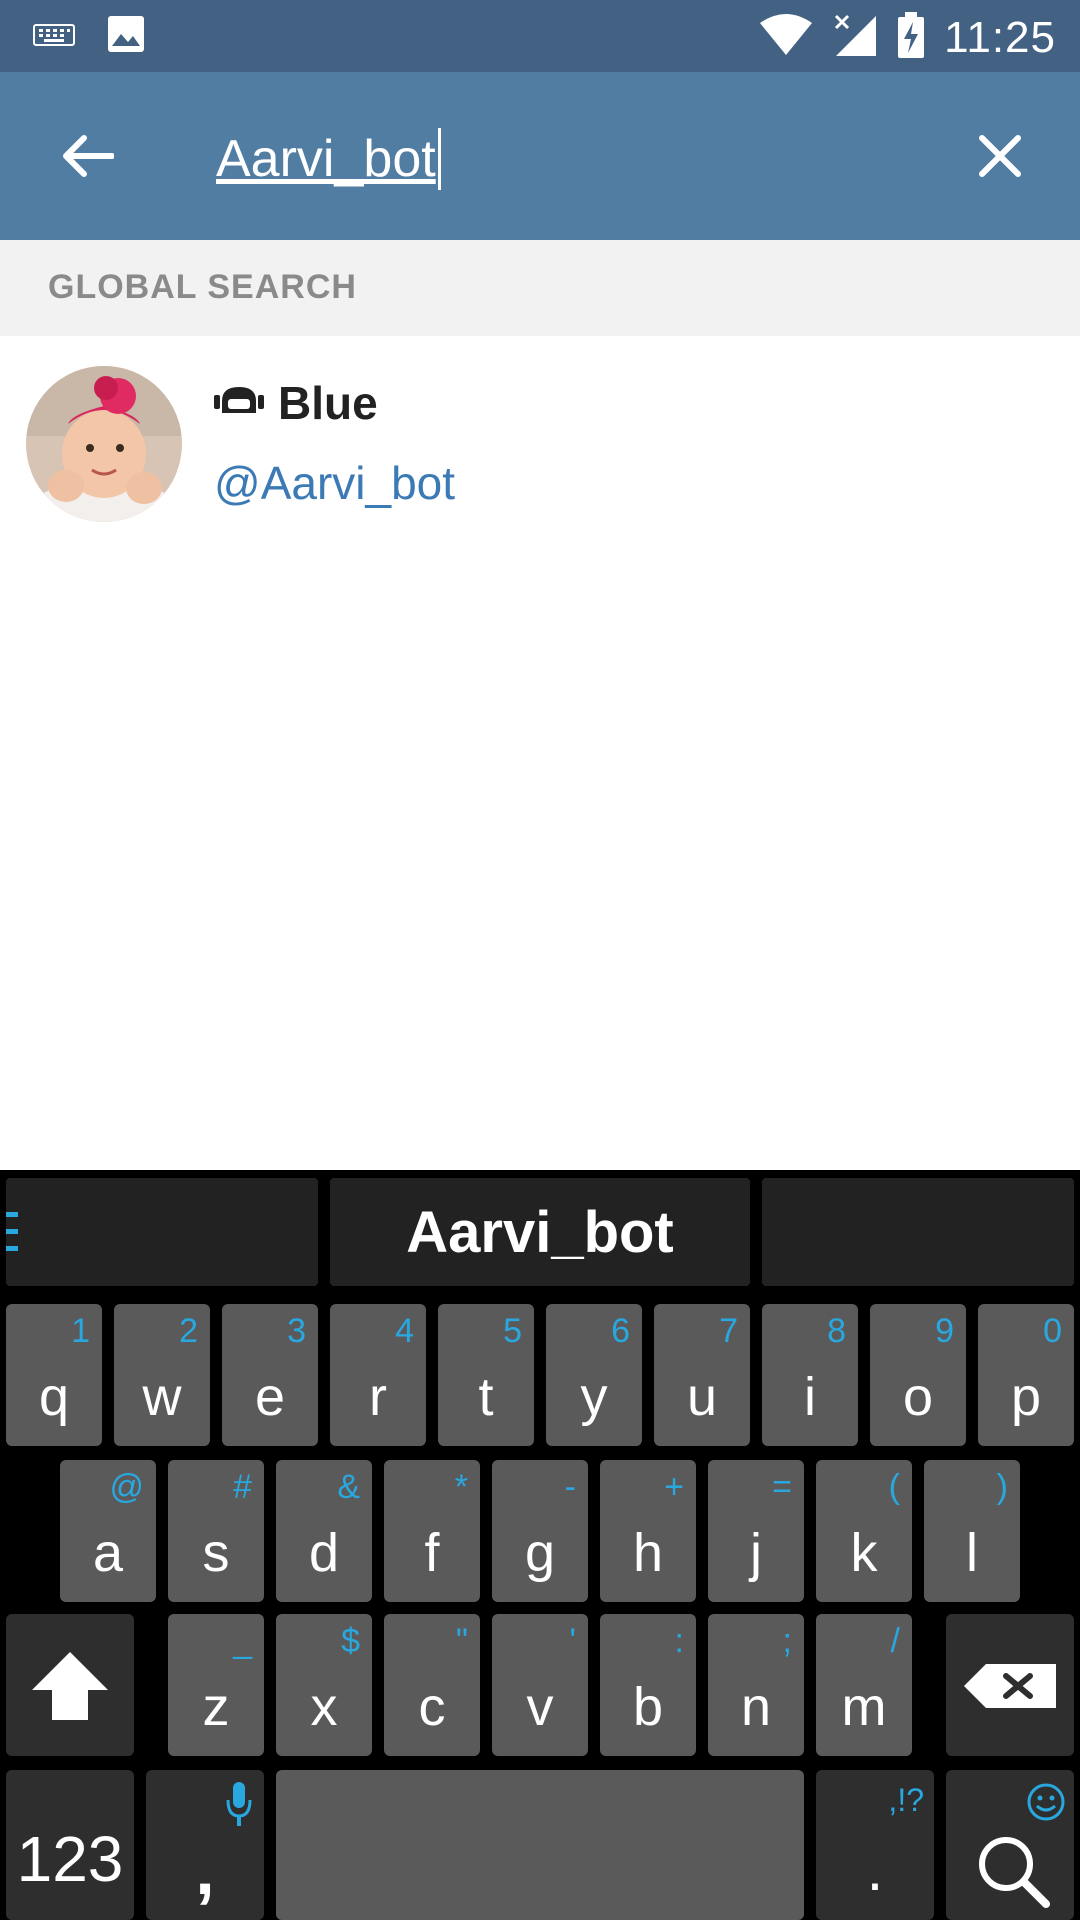 This screenshot has height=1920, width=1080. What do you see at coordinates (540, 1685) in the screenshot?
I see `key-v: ' v` at bounding box center [540, 1685].